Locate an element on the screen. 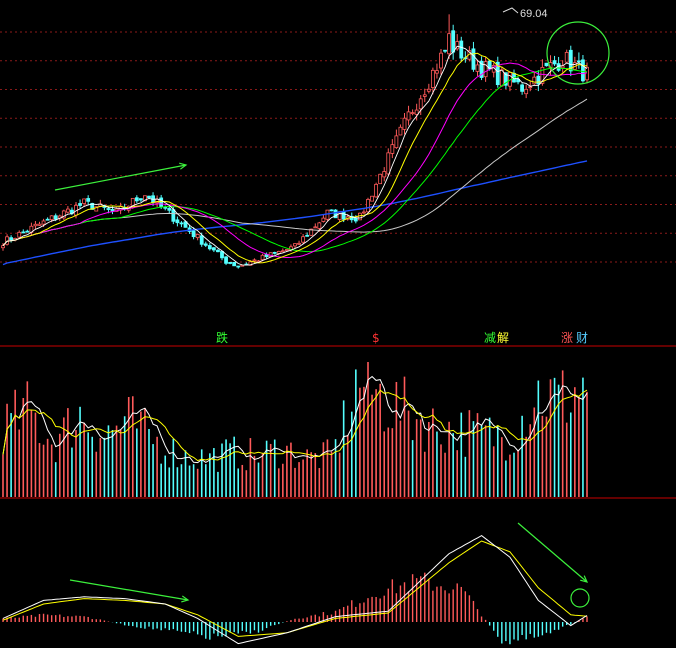 The image size is (676, 648). volume-ma10-line is located at coordinates (295, 425).